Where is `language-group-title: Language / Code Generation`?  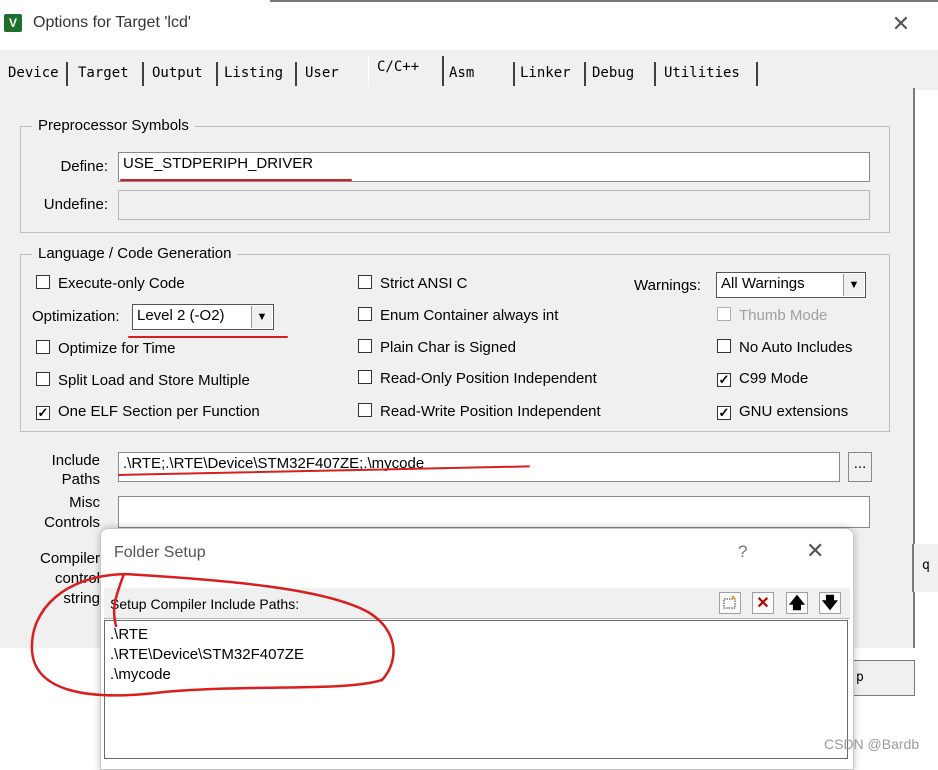 language-group-title: Language / Code Generation is located at coordinates (135, 253).